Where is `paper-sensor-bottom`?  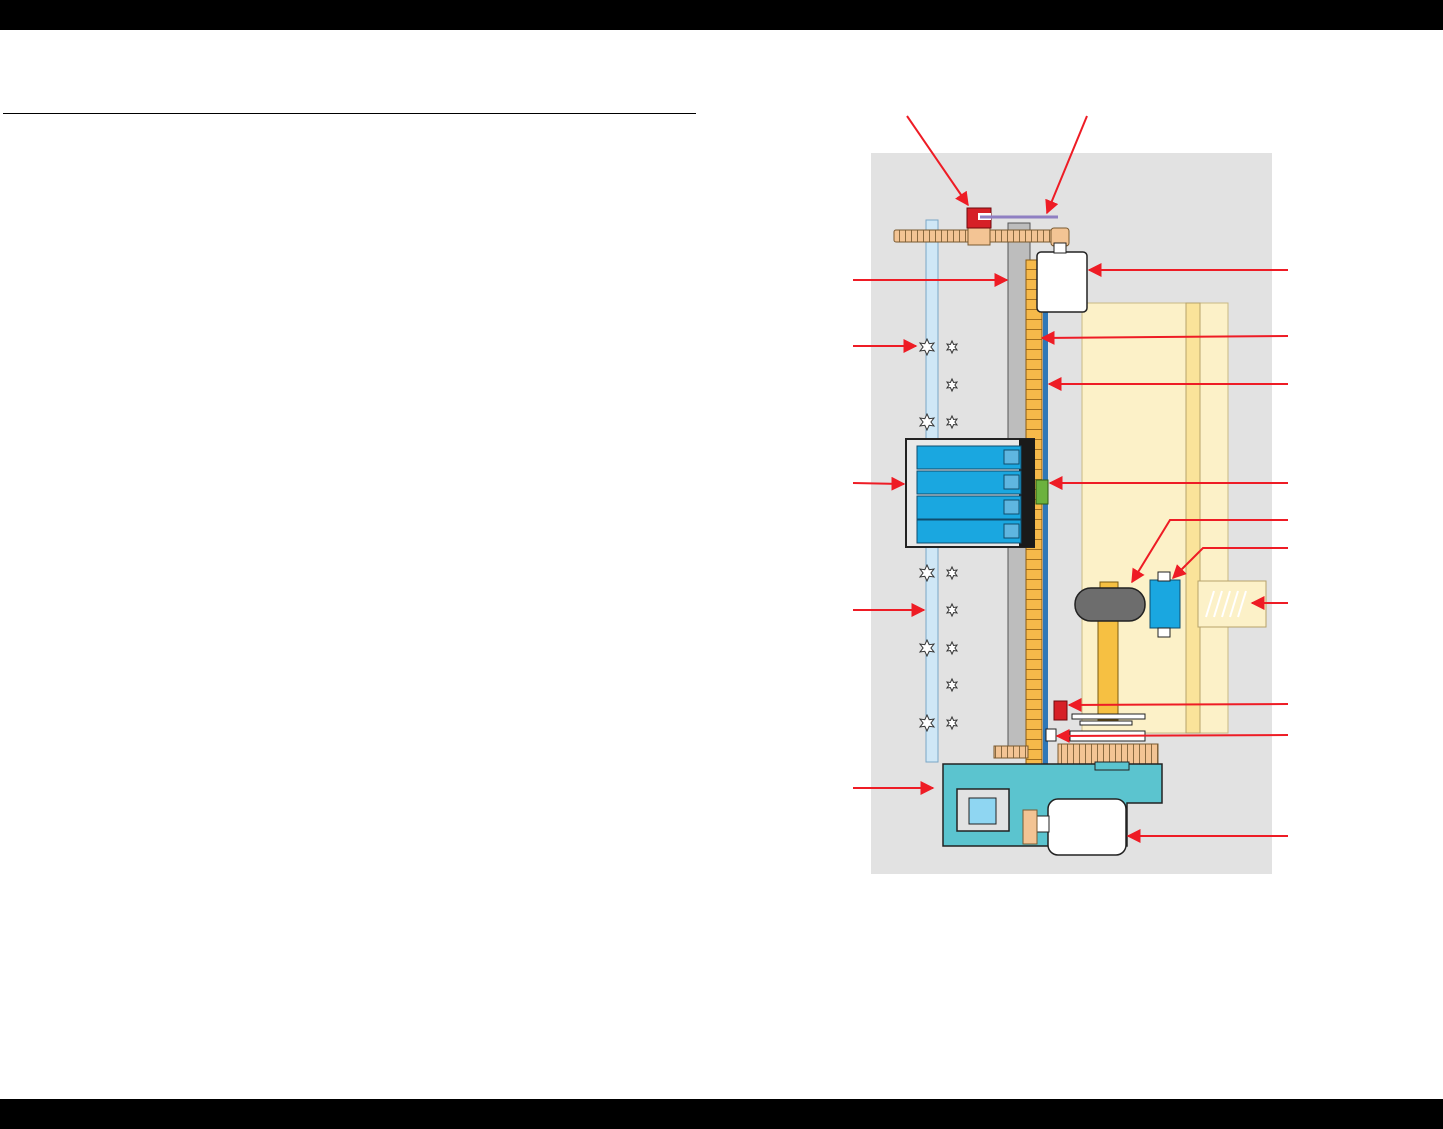
paper-sensor-bottom is located at coordinates (1164, 632).